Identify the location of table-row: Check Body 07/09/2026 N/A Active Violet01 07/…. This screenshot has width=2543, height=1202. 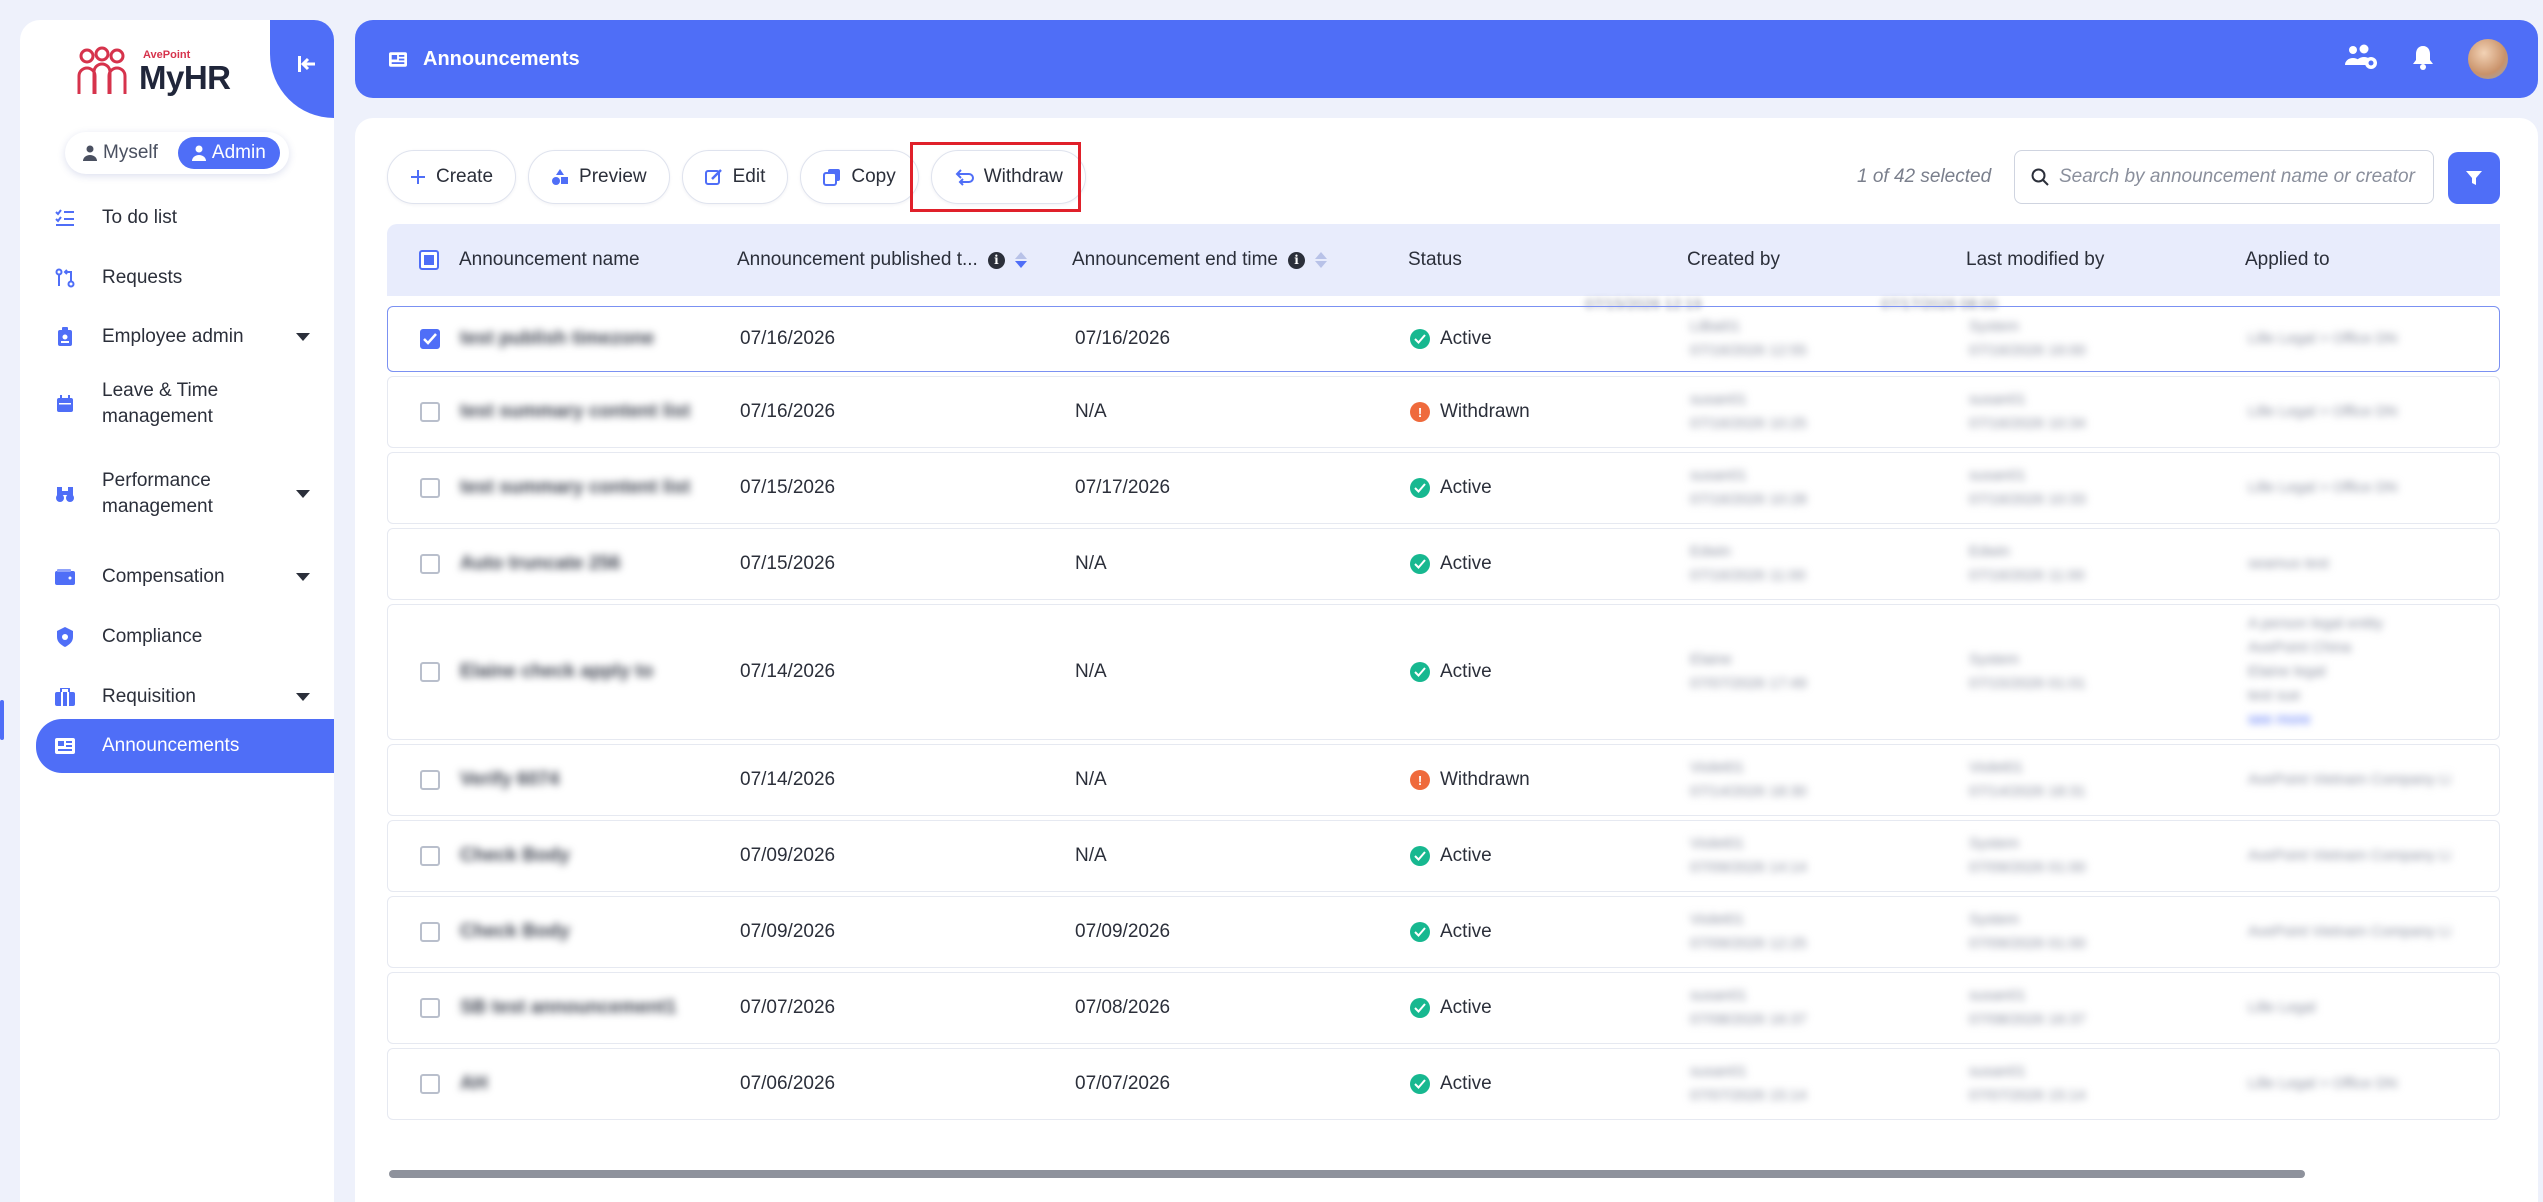
(1443, 856).